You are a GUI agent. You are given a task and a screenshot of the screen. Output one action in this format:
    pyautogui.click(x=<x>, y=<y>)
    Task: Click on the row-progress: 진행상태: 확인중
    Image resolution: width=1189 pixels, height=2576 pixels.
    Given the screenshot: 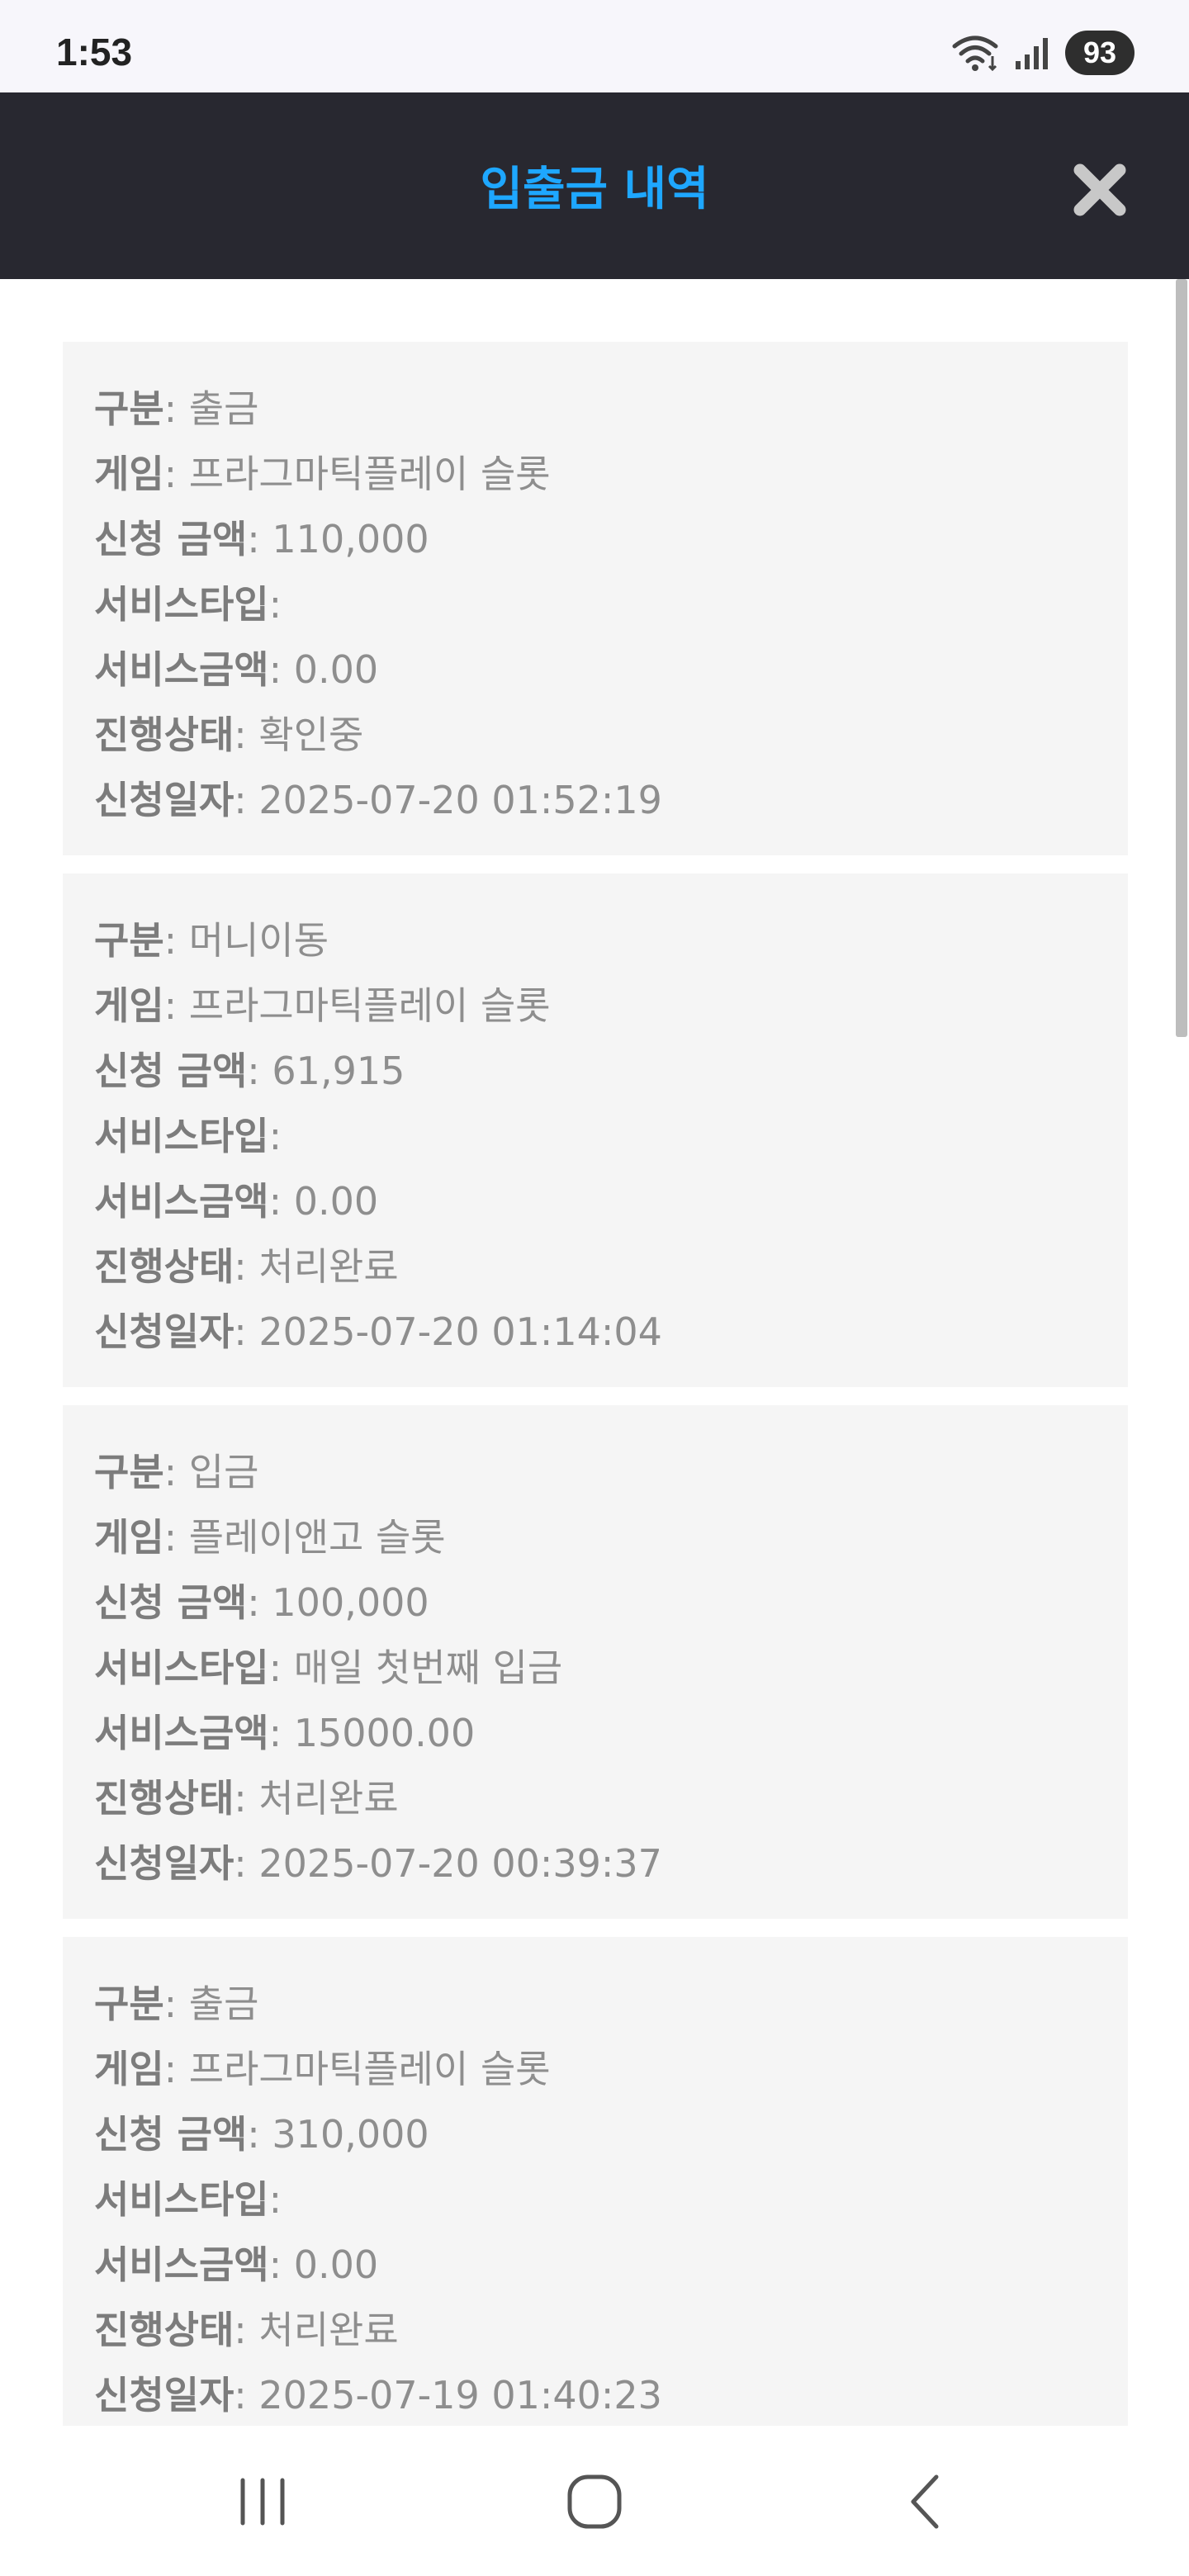 What is the action you would take?
    pyautogui.click(x=378, y=735)
    